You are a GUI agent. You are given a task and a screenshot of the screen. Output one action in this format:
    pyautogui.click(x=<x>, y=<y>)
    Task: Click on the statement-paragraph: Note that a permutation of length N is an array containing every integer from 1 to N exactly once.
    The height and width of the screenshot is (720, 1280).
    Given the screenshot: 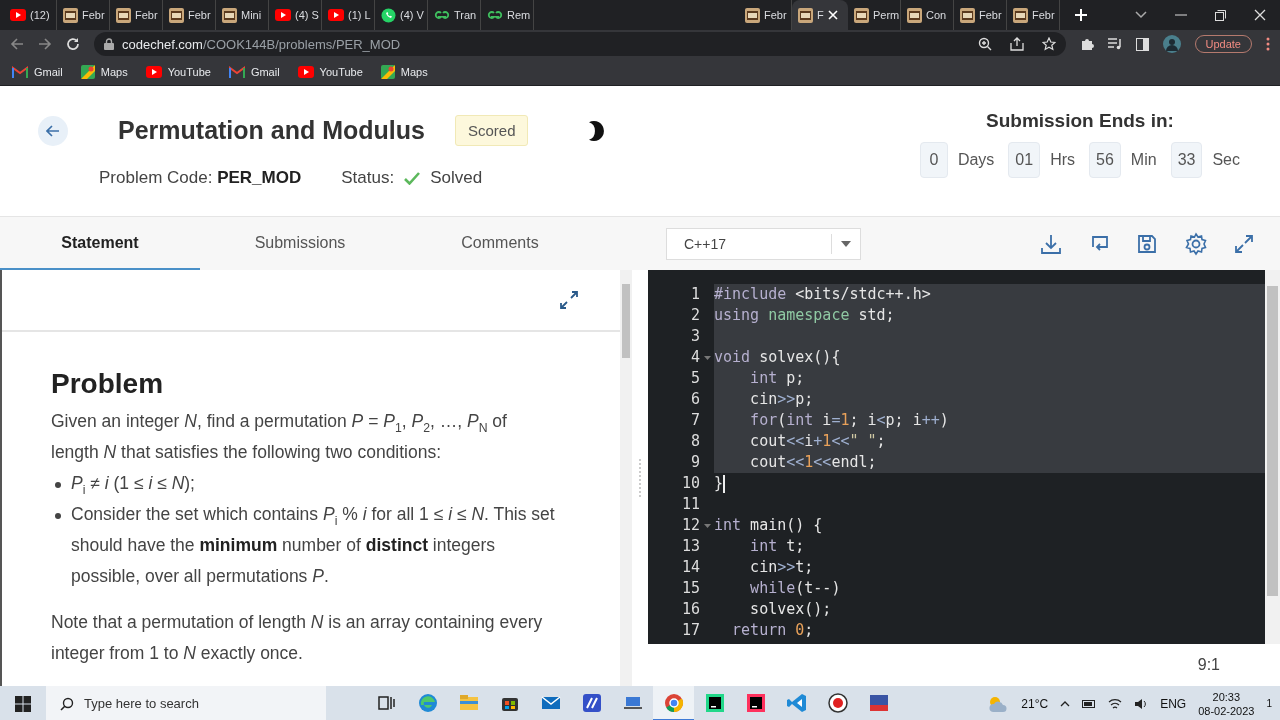 What is the action you would take?
    pyautogui.click(x=297, y=638)
    